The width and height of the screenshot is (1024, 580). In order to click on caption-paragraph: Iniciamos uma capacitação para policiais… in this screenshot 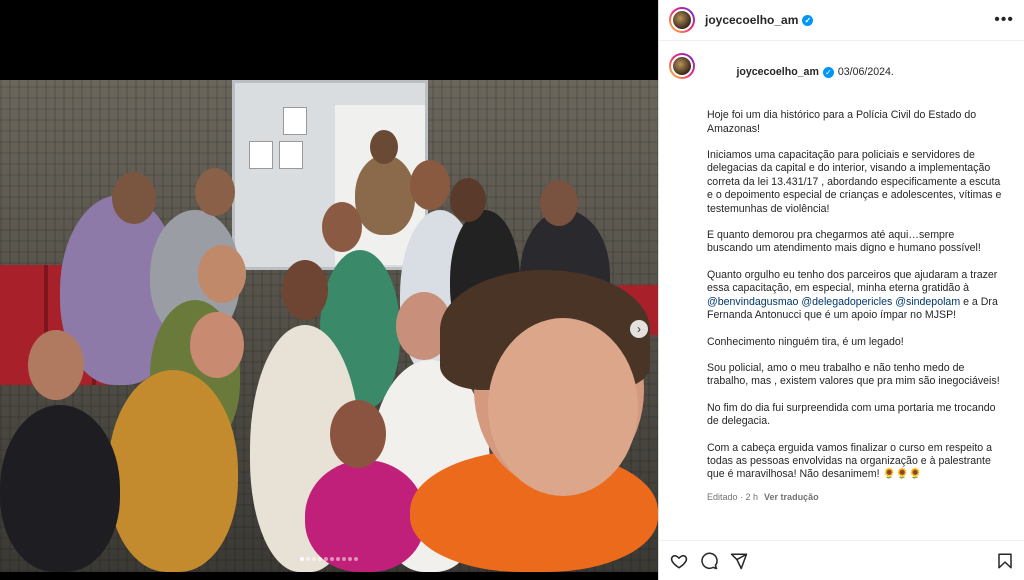, I will do `click(856, 182)`.